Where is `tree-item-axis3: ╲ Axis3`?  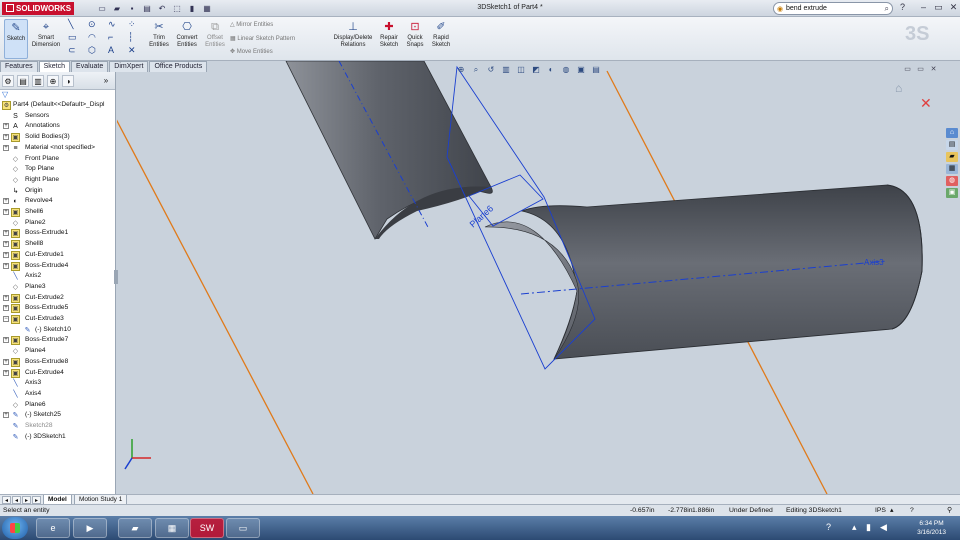 tree-item-axis3: ╲ Axis3 is located at coordinates (58, 383).